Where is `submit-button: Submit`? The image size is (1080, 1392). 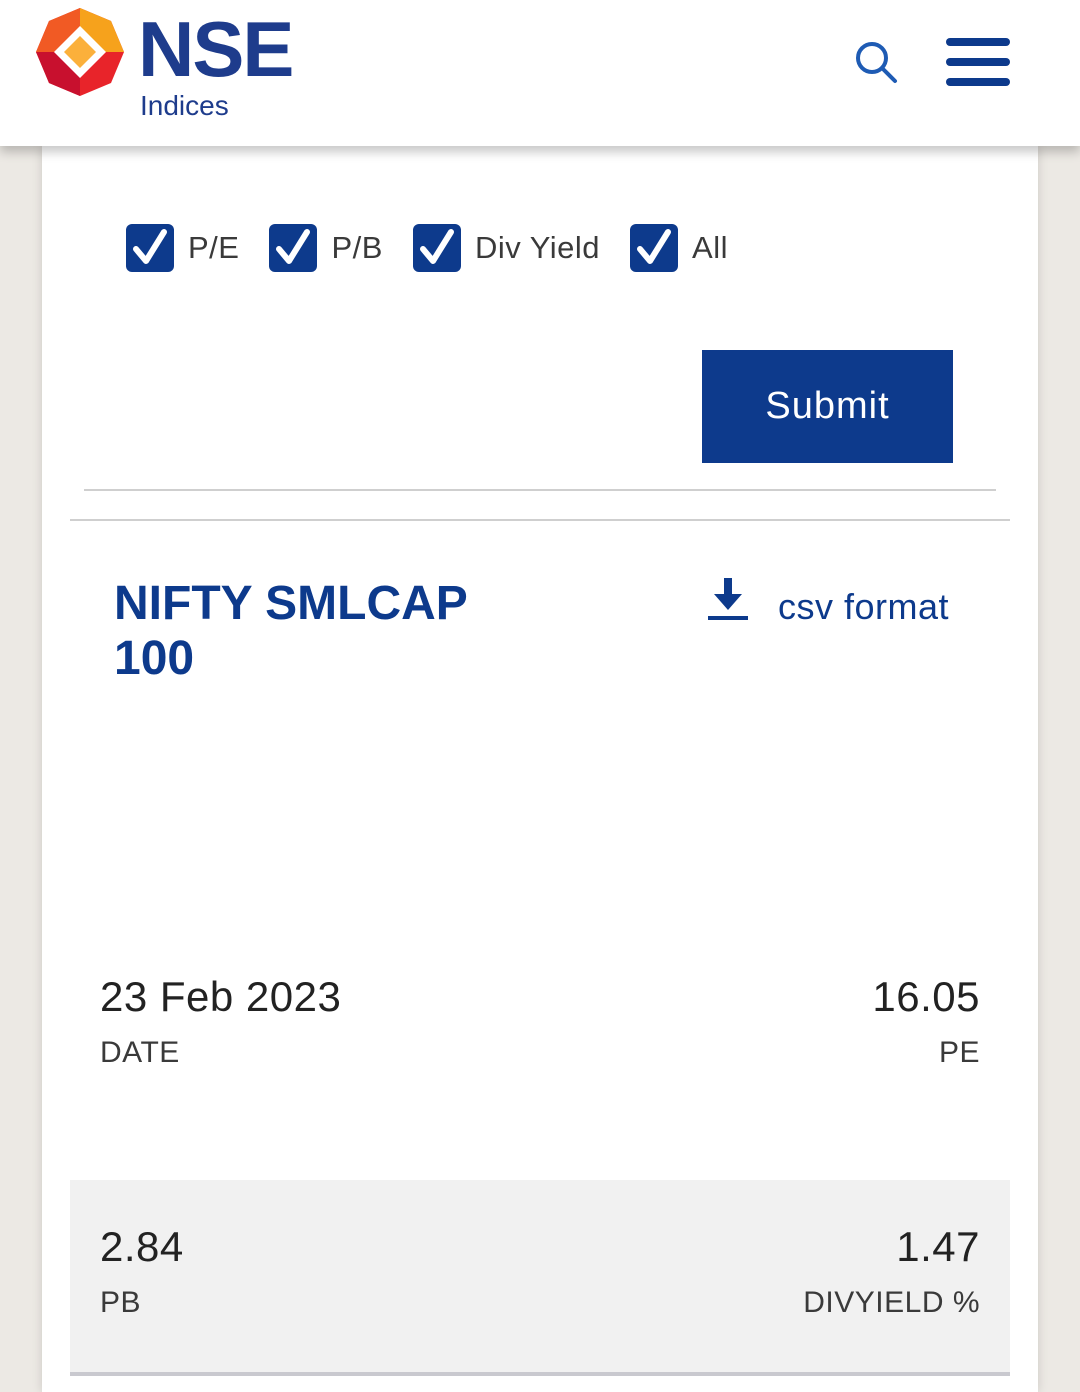
submit-button: Submit is located at coordinates (827, 406).